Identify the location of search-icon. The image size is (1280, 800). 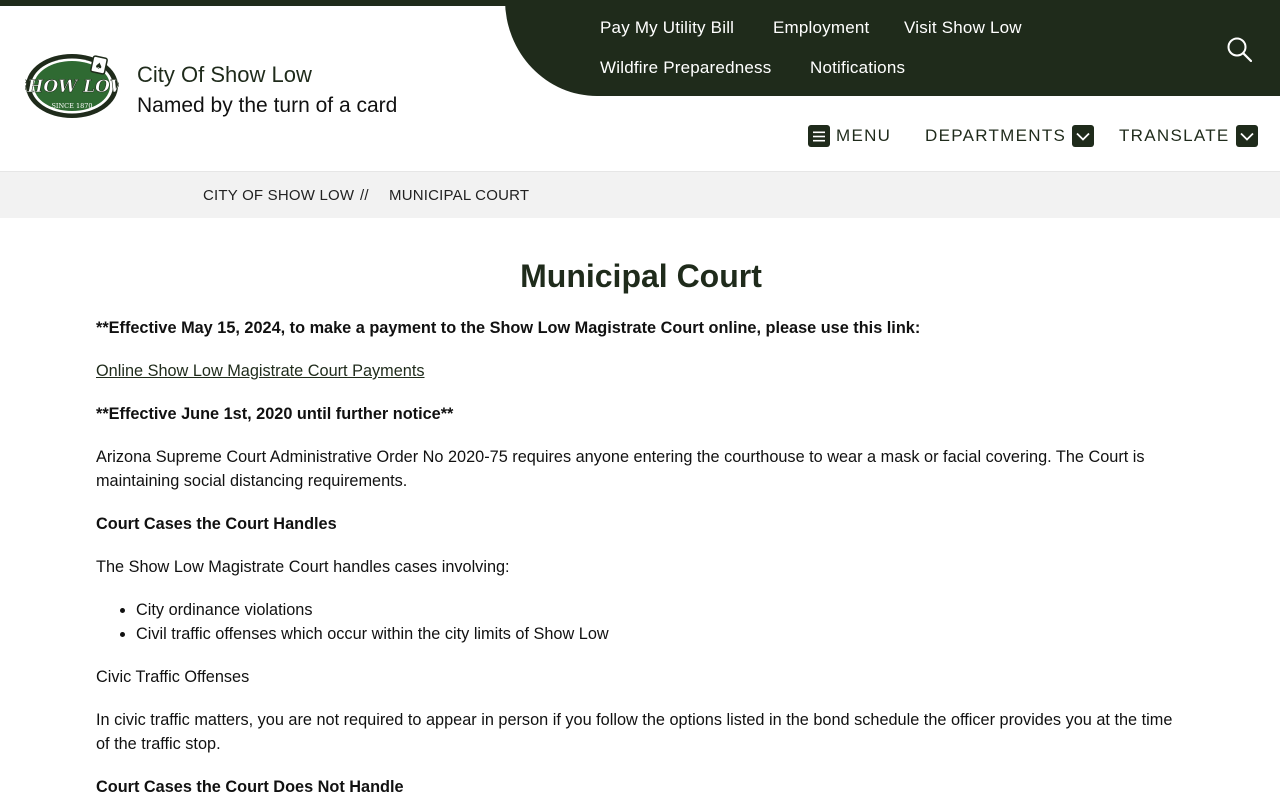
(1239, 49).